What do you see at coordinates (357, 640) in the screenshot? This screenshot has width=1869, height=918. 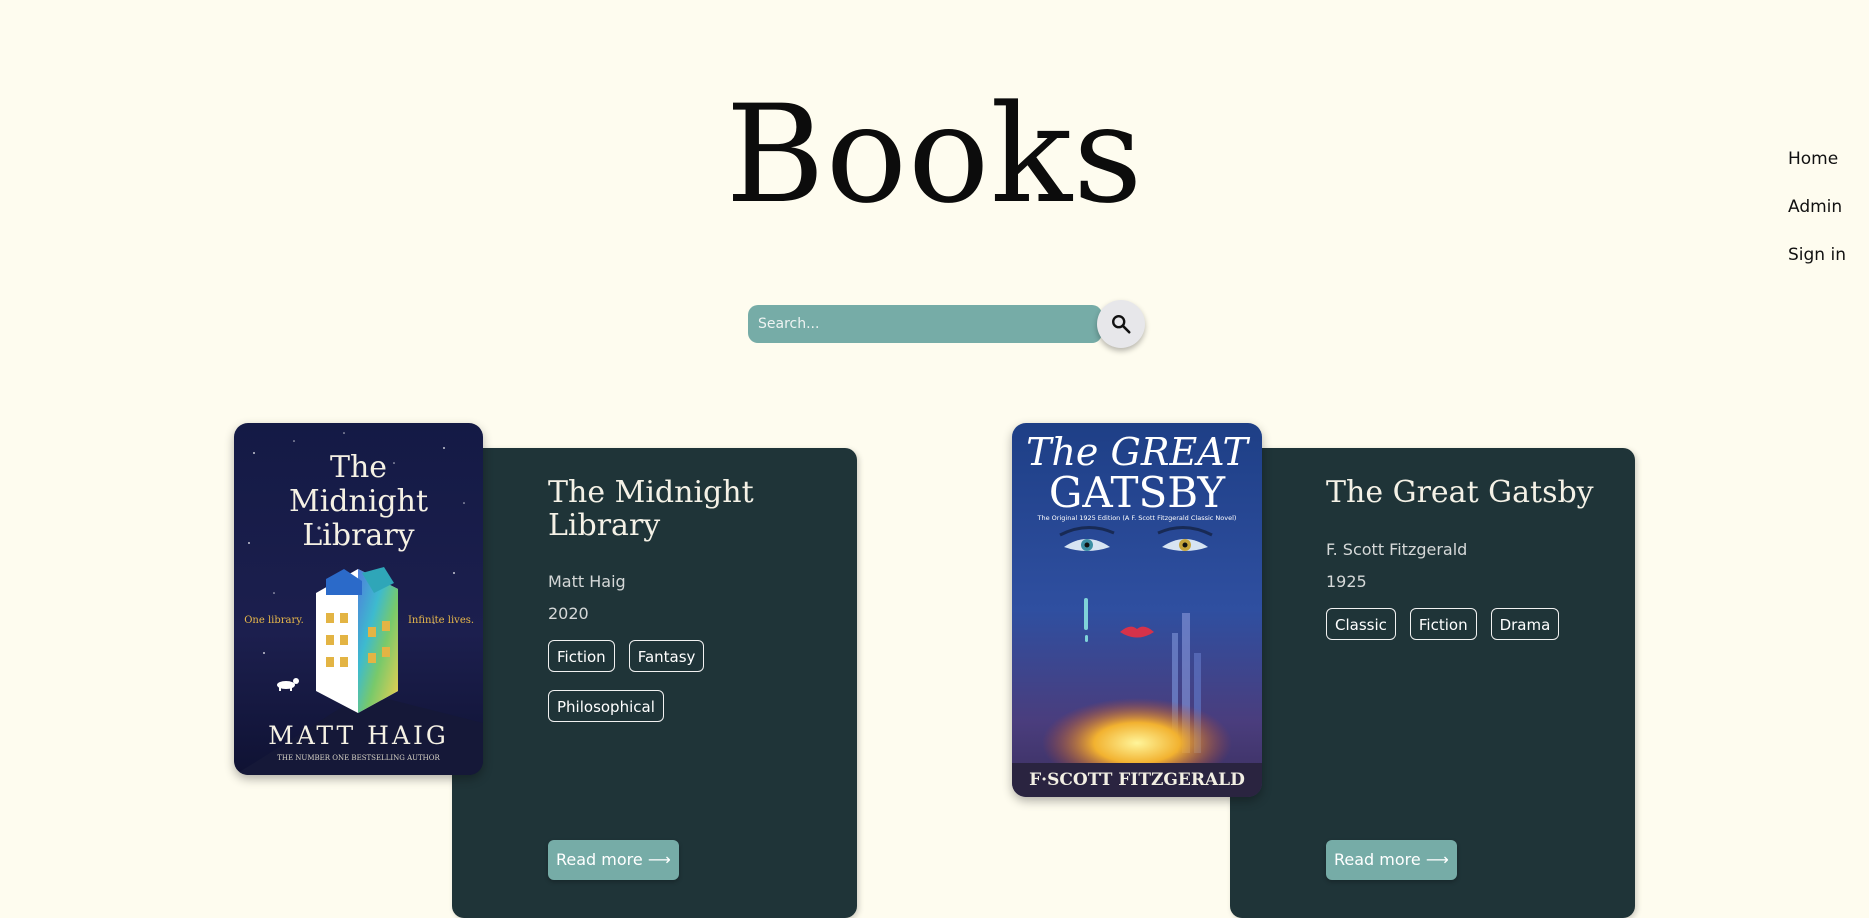 I see `library-building-illustration` at bounding box center [357, 640].